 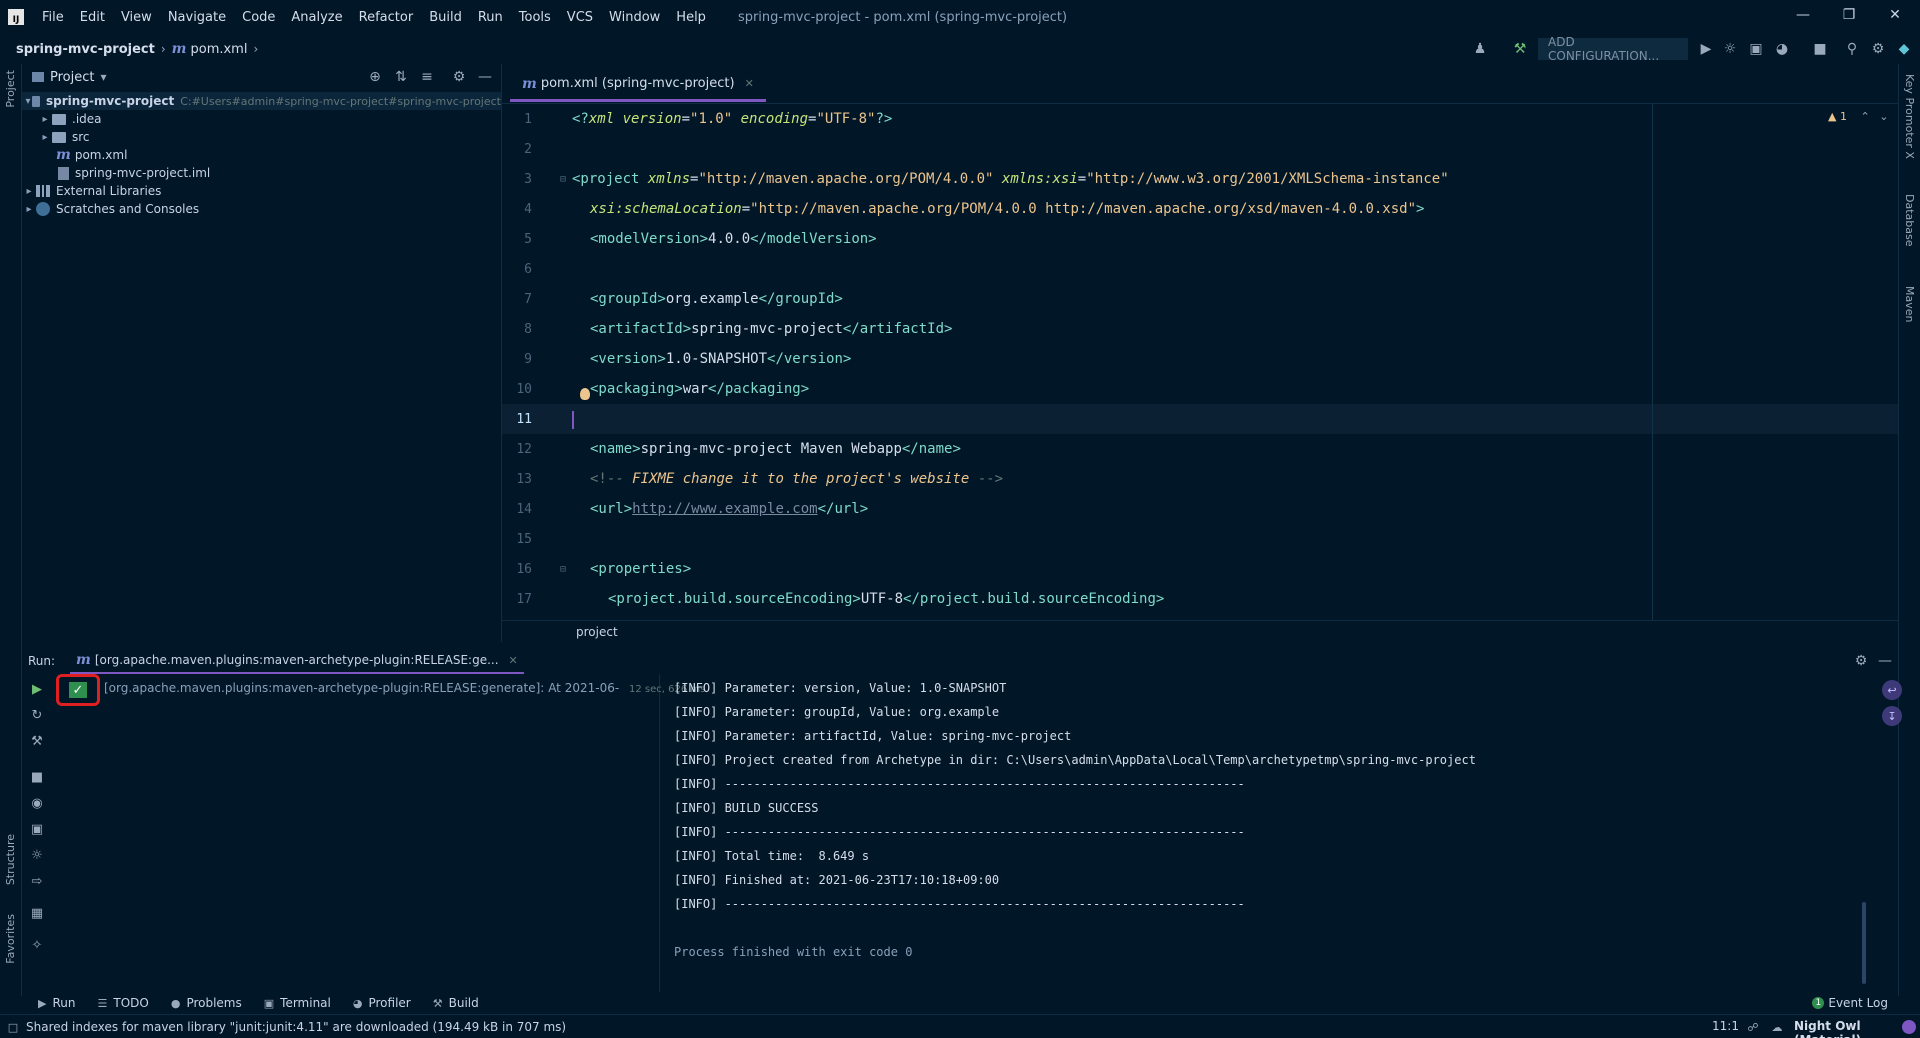 What do you see at coordinates (1852, 49) in the screenshot?
I see `search-icon: ⚲` at bounding box center [1852, 49].